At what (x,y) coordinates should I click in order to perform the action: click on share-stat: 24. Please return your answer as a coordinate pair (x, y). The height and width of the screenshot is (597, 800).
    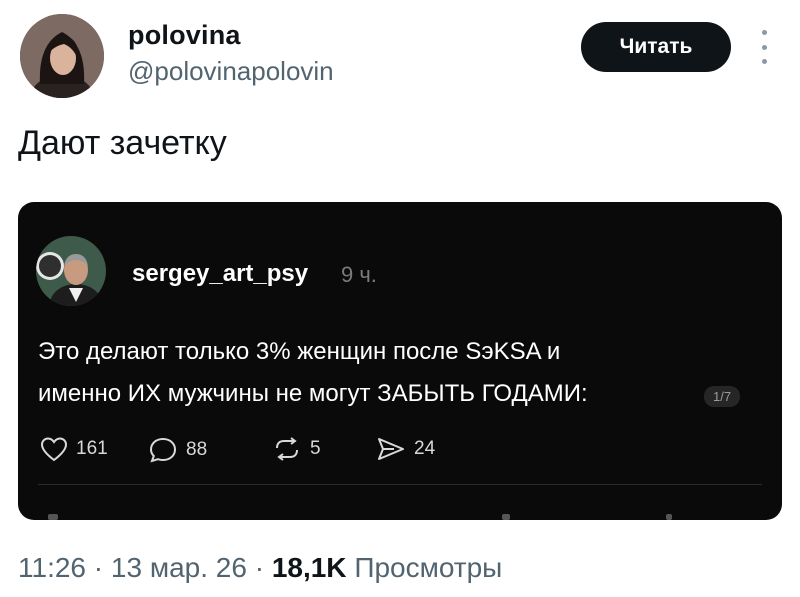
    Looking at the image, I should click on (405, 449).